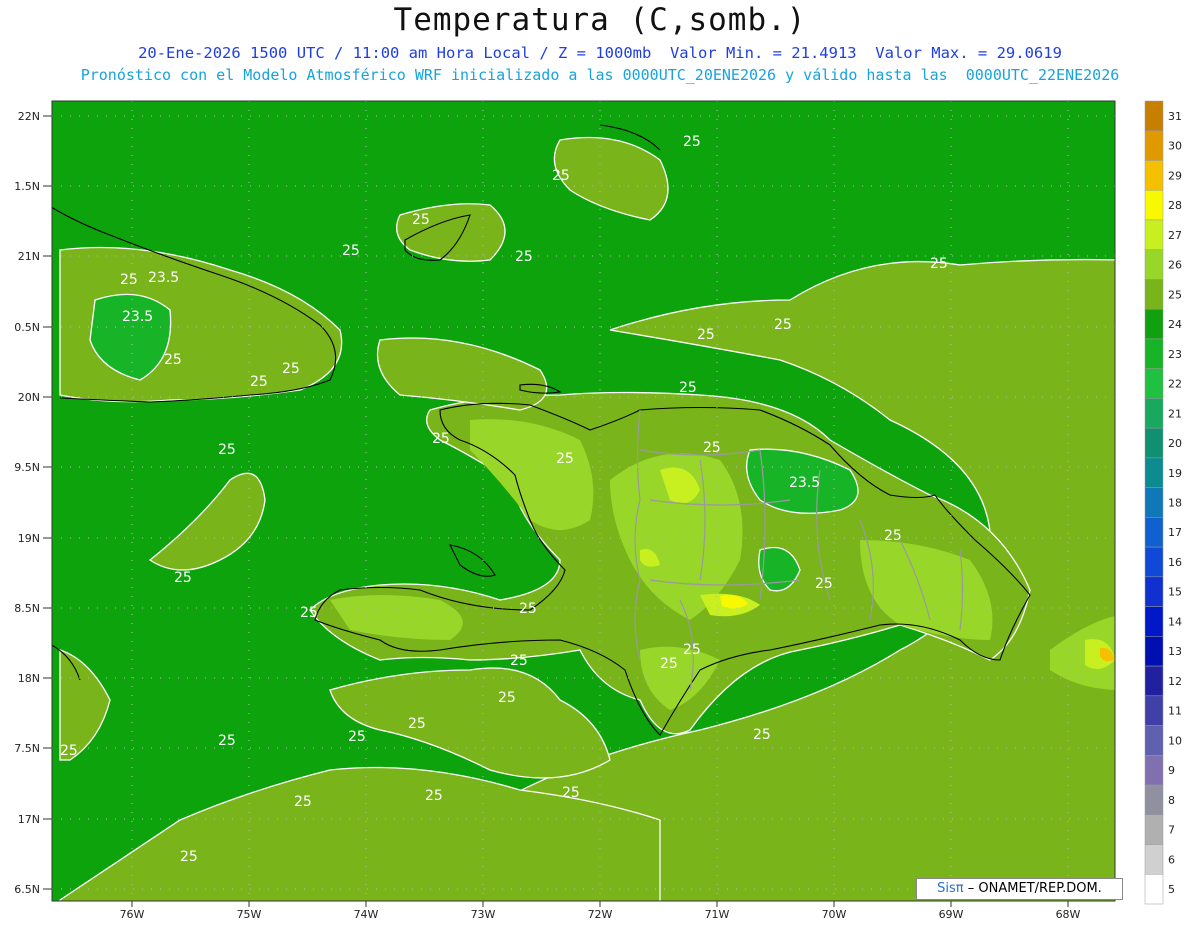 This screenshot has width=1200, height=927. I want to click on legend-label: 8, so click(1171, 800).